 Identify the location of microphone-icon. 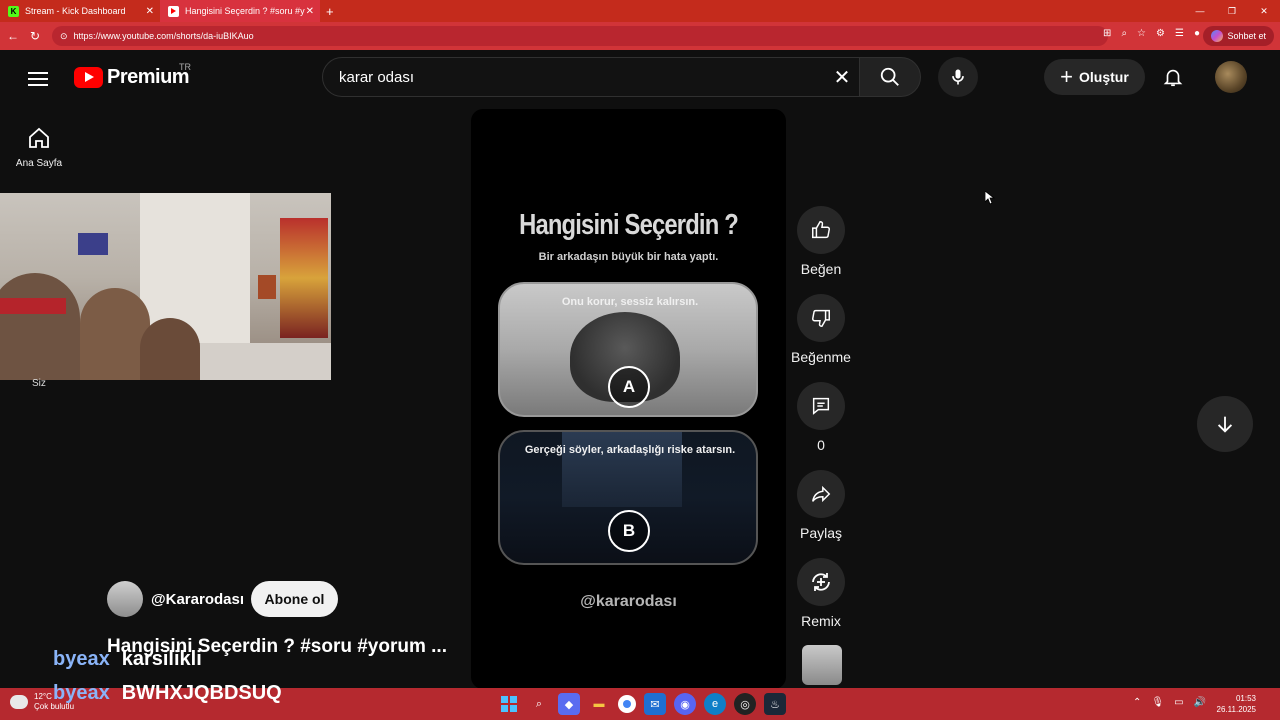
(958, 77).